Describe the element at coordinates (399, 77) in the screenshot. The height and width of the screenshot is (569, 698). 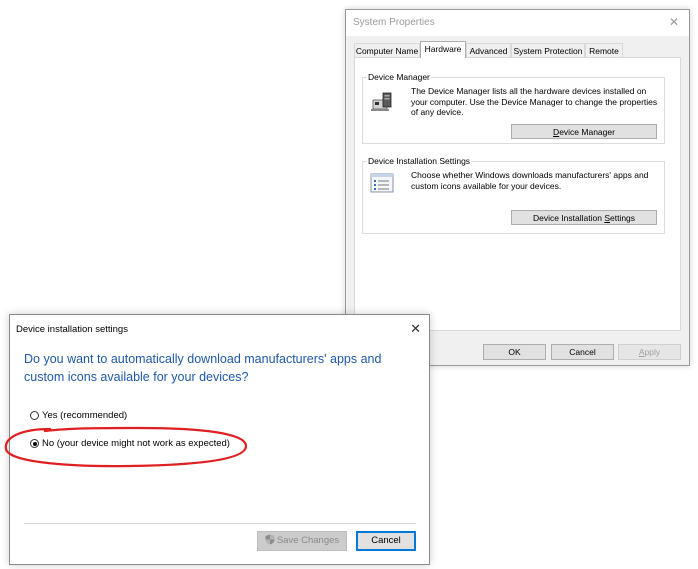
I see `device-manager-group-label: Device Manager` at that location.